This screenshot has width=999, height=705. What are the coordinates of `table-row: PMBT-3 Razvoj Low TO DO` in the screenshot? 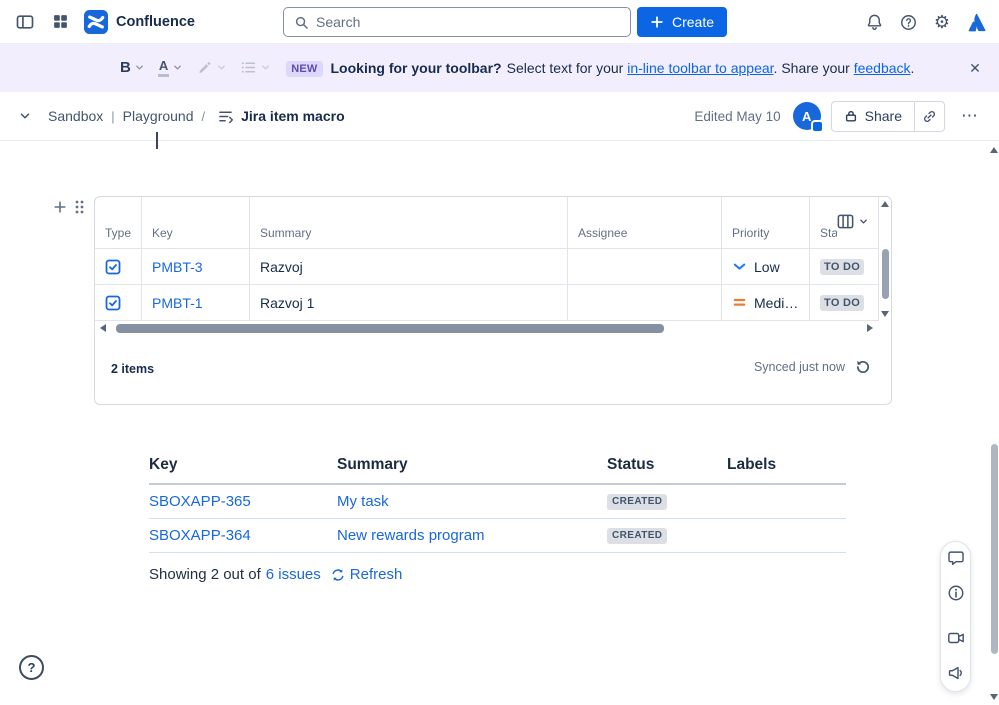 It's located at (486, 267).